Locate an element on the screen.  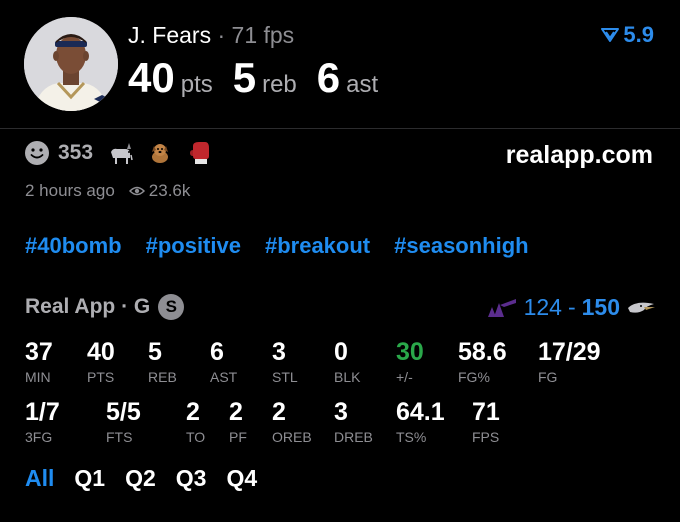
tab-all: All is located at coordinates (39, 478).